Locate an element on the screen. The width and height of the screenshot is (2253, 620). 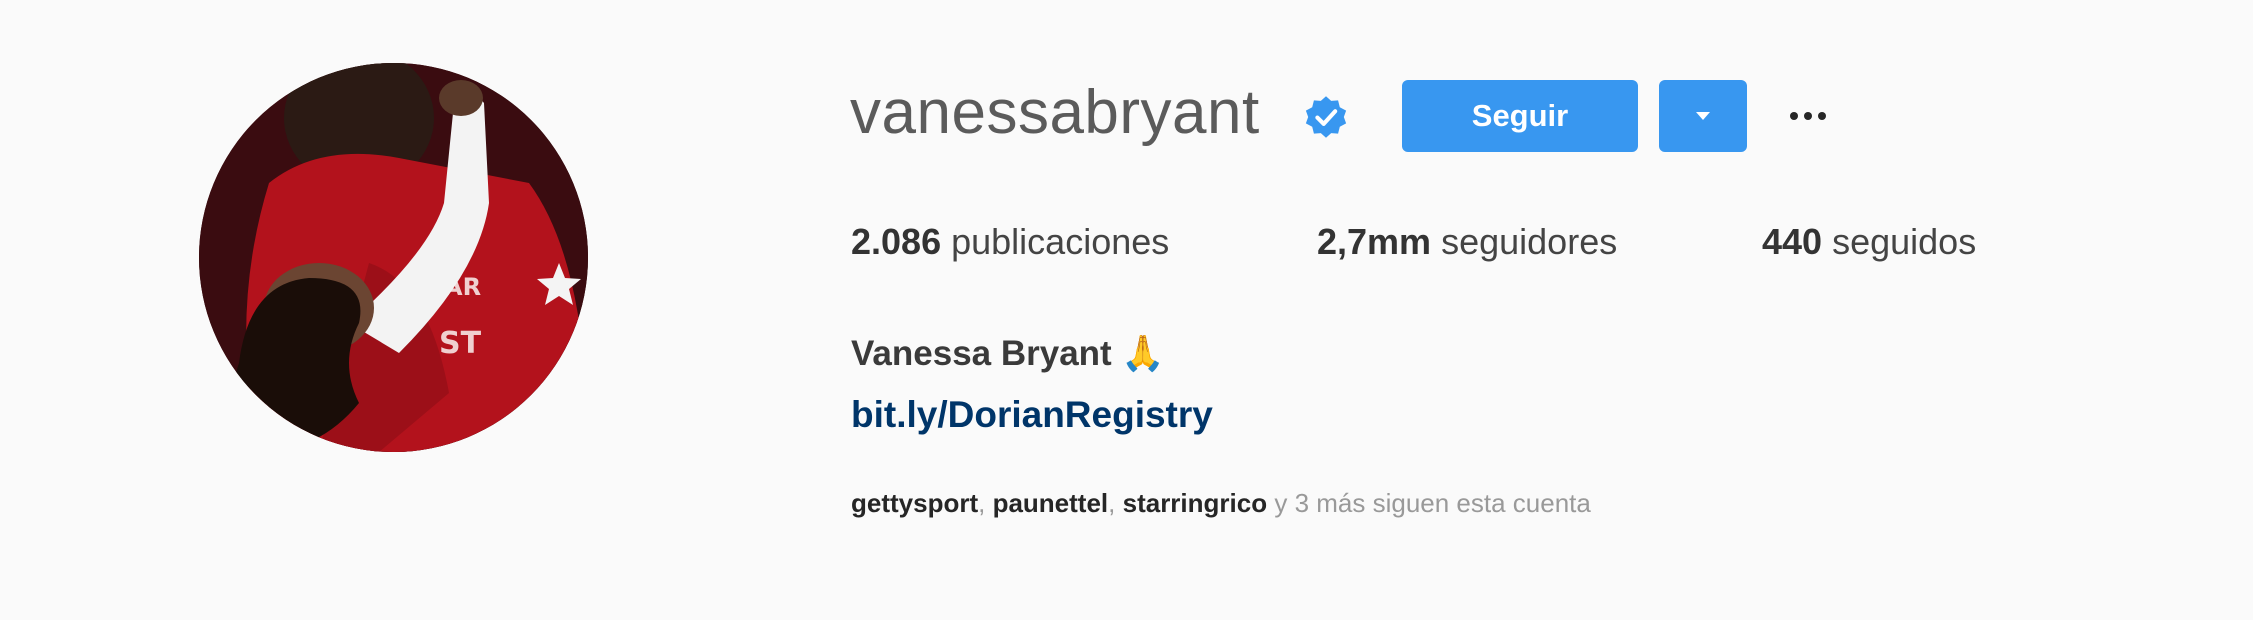
avatar-photo: AR ST is located at coordinates (393, 257).